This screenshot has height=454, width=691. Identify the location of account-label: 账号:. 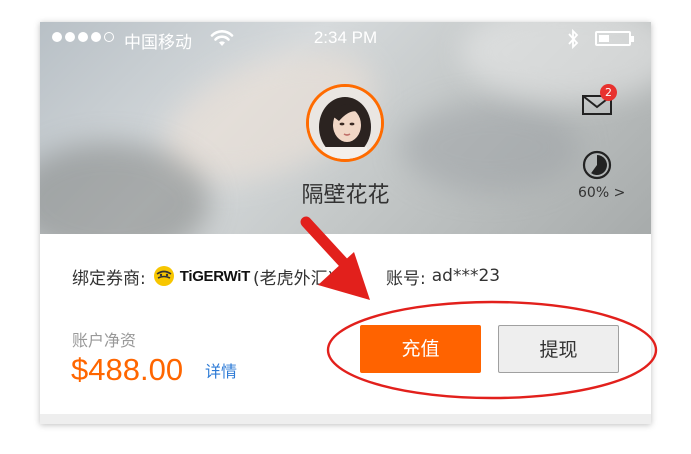
(406, 278).